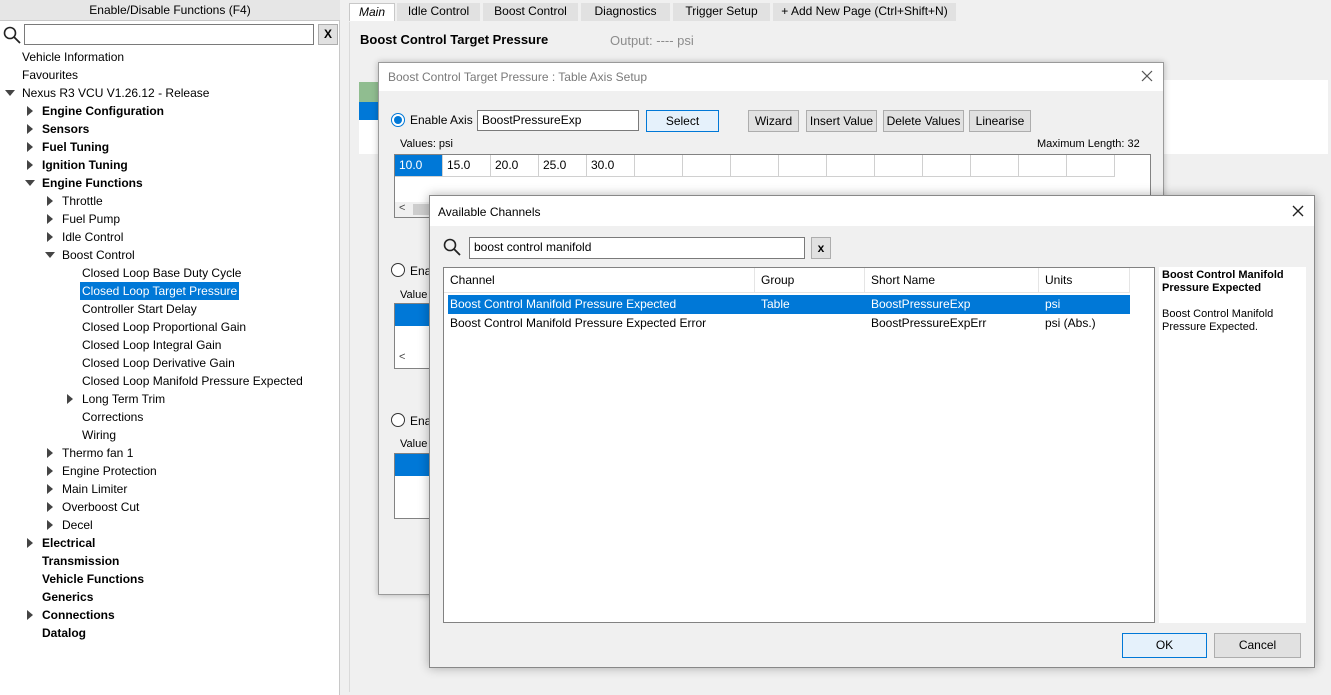  What do you see at coordinates (170, 75) in the screenshot?
I see `tree-item: Favourites` at bounding box center [170, 75].